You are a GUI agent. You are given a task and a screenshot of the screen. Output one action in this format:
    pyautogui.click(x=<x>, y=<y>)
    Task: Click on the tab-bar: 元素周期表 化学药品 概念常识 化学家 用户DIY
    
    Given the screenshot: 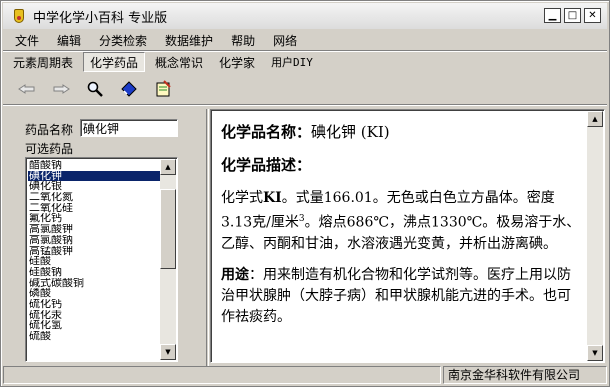 What is the action you would take?
    pyautogui.click(x=161, y=62)
    